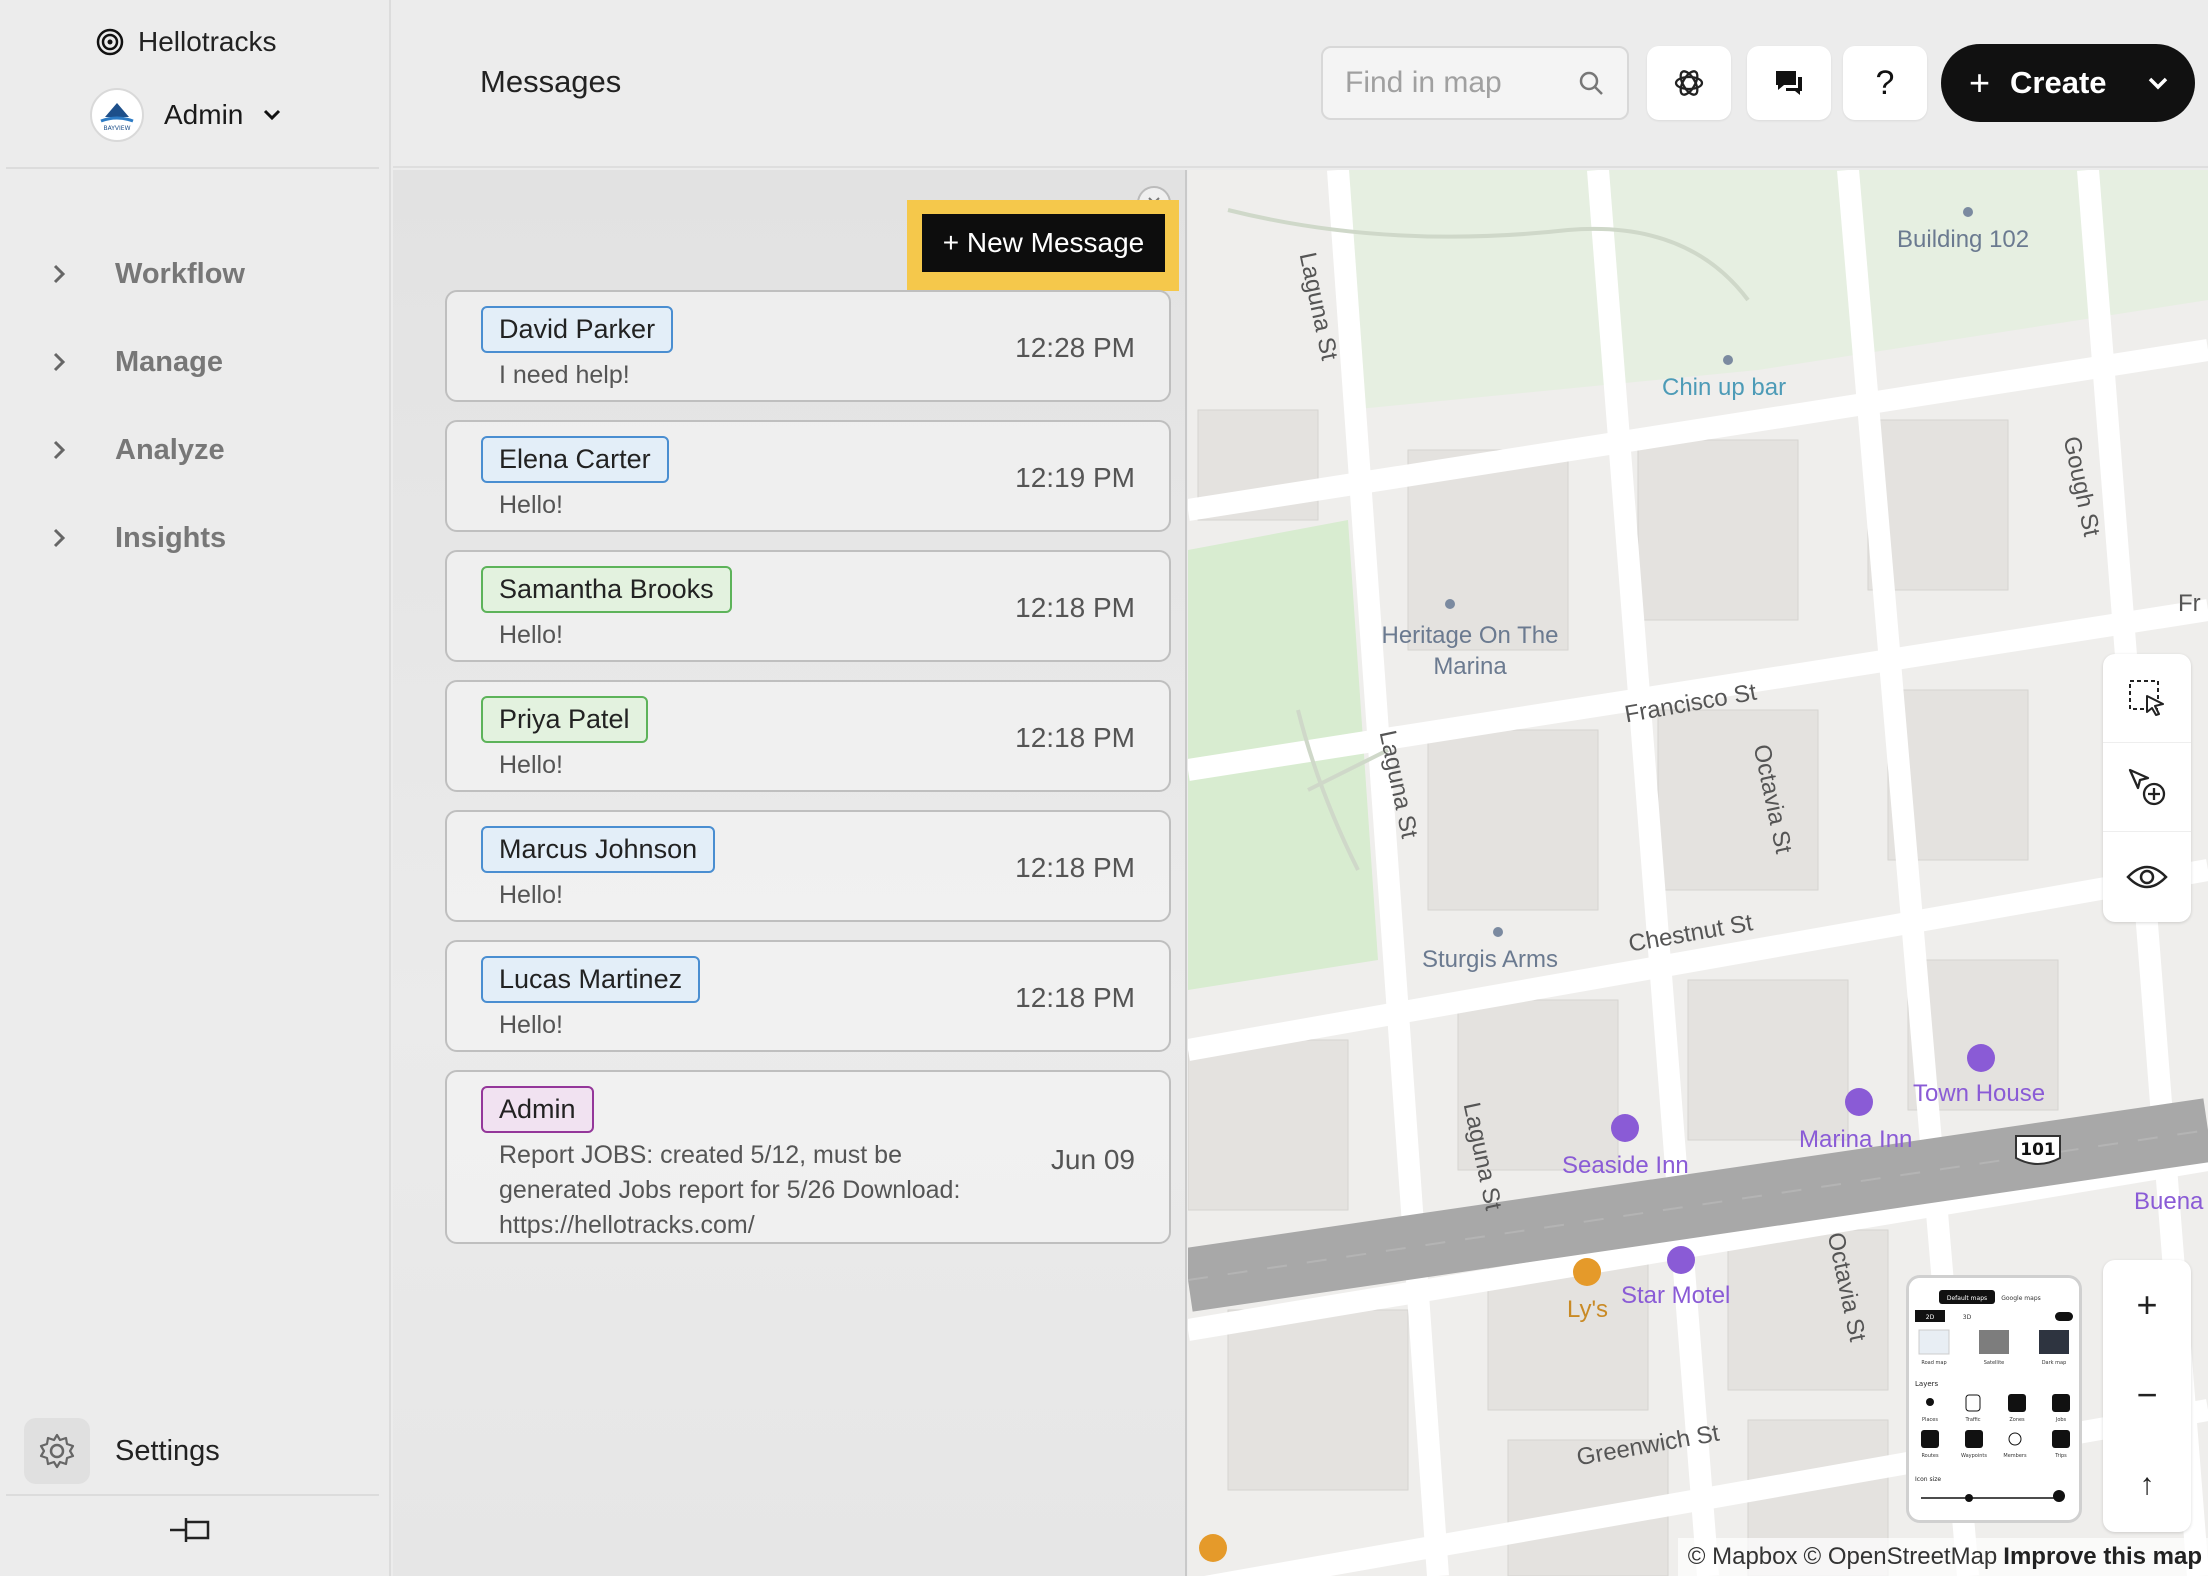 The width and height of the screenshot is (2208, 1576). I want to click on sidebar-item-label: Workflow, so click(180, 273).